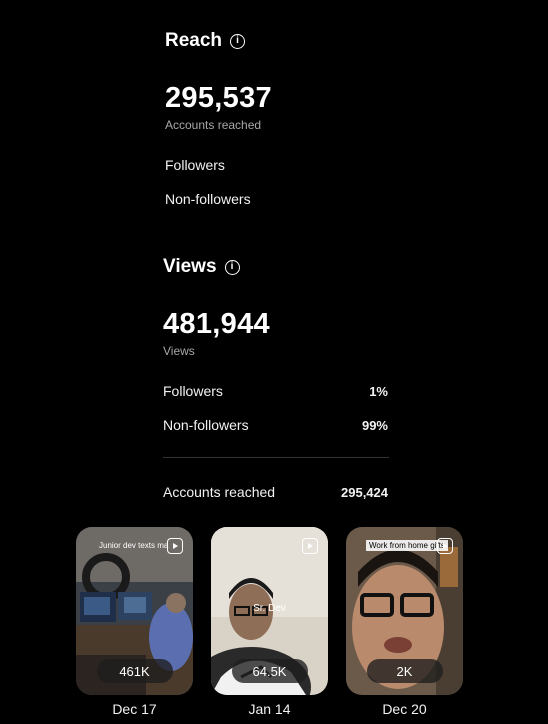 The height and width of the screenshot is (724, 548). I want to click on reel-date: Dec 17, so click(134, 709).